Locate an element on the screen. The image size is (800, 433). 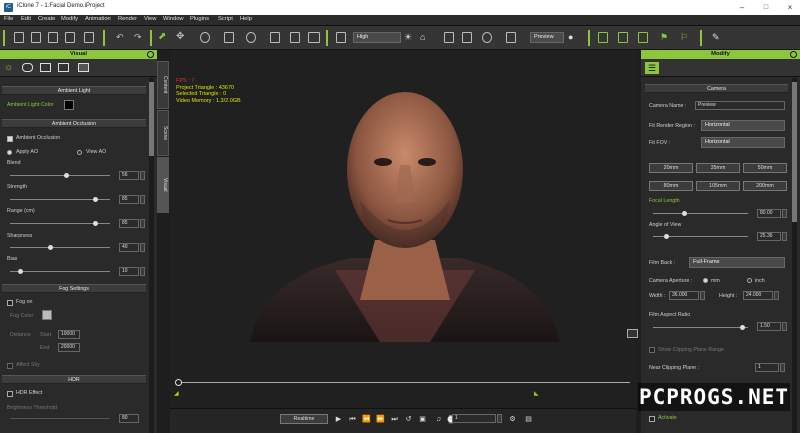
blend-spinner is located at coordinates (142, 175).